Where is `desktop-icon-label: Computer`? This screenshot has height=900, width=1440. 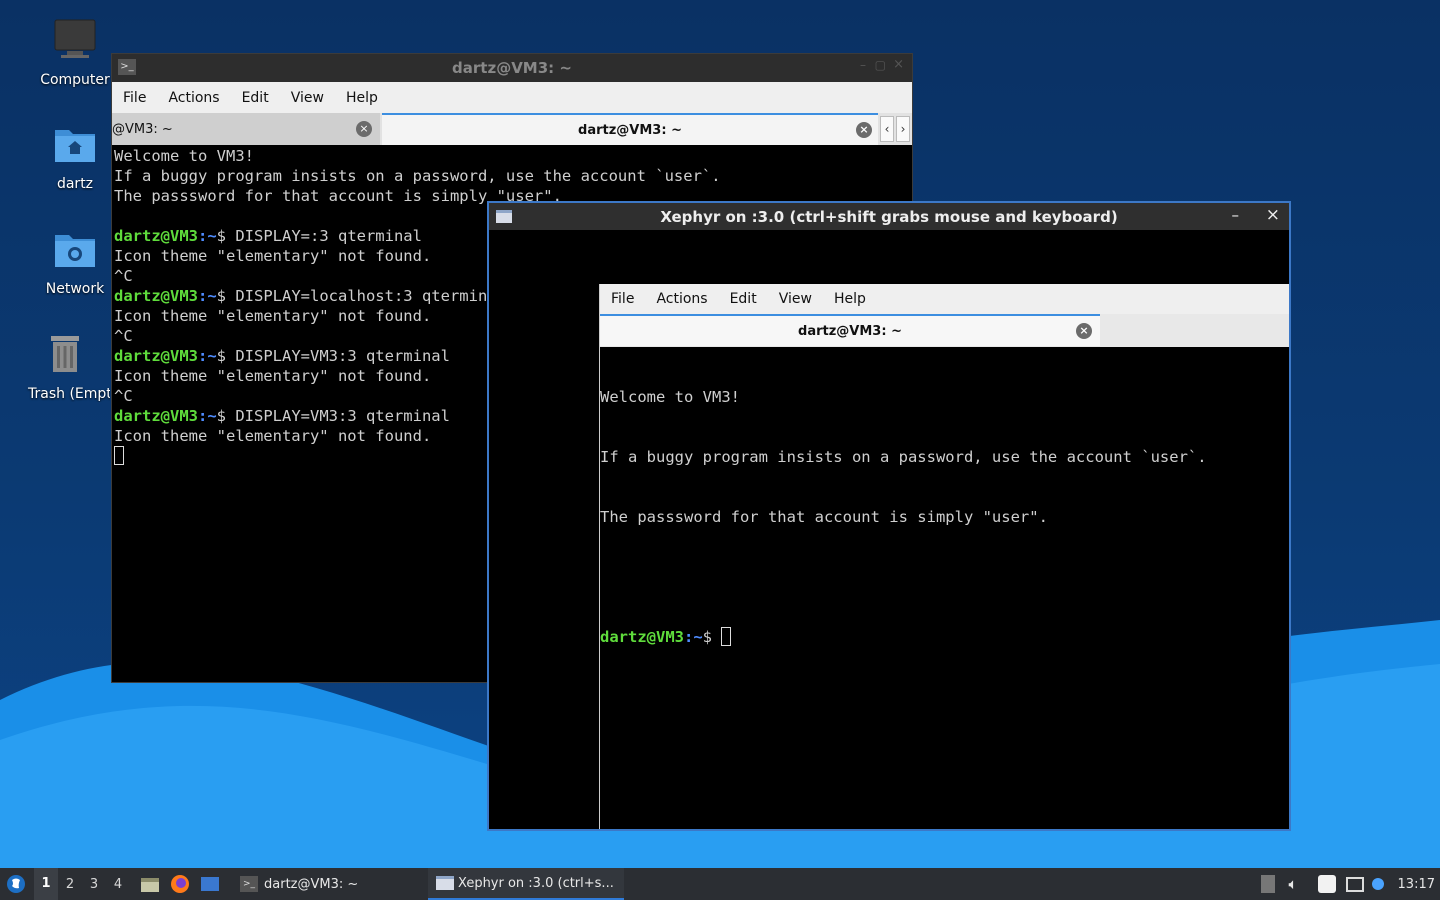
desktop-icon-label: Computer is located at coordinates (75, 80).